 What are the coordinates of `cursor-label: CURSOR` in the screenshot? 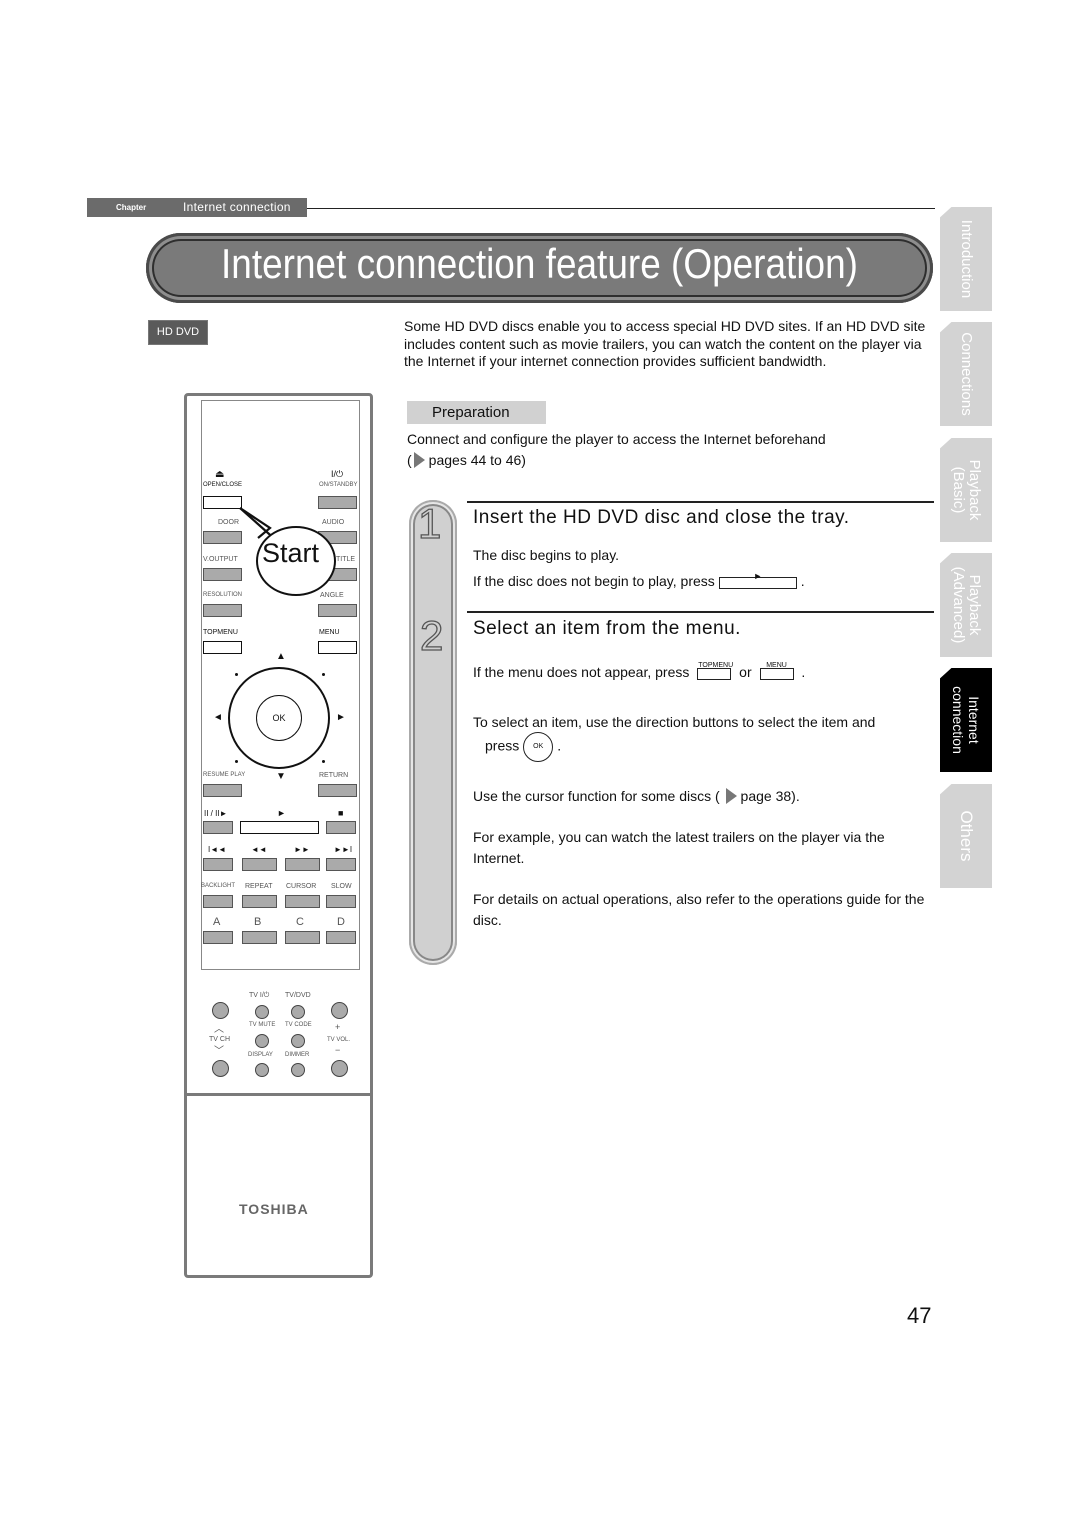 It's located at (301, 886).